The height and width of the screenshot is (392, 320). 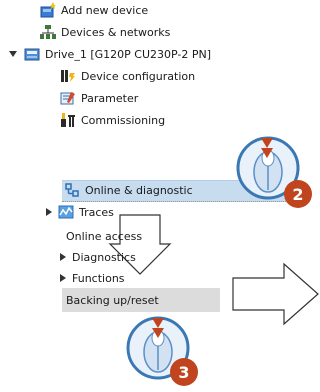 I want to click on menu-item-online-access: Online access, so click(x=104, y=236).